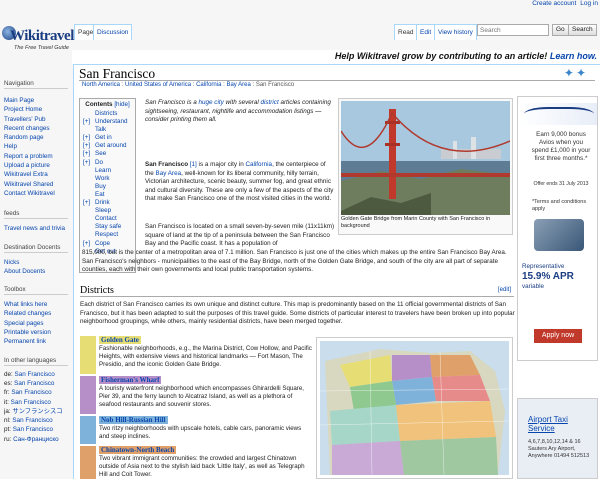  I want to click on toc-item: Sleep, so click(107, 211).